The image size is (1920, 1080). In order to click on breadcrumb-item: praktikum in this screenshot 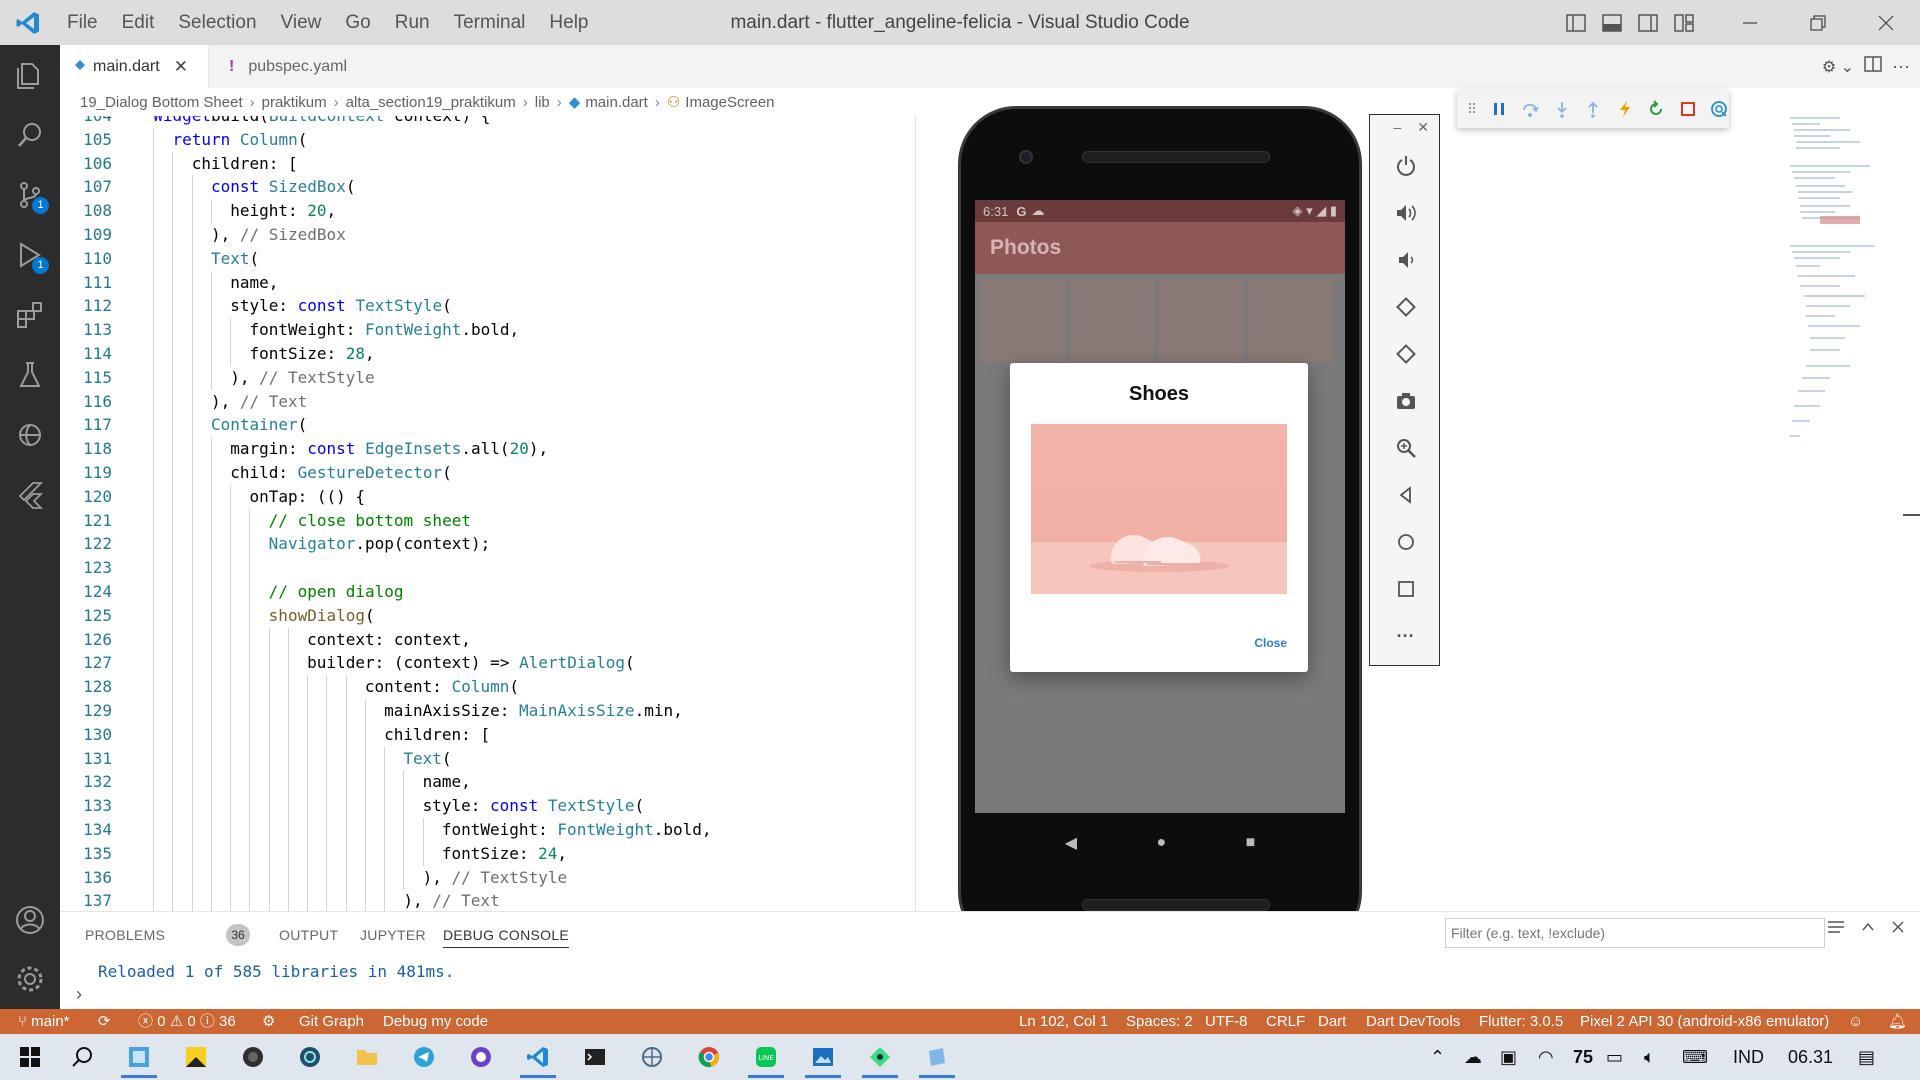, I will do `click(294, 102)`.